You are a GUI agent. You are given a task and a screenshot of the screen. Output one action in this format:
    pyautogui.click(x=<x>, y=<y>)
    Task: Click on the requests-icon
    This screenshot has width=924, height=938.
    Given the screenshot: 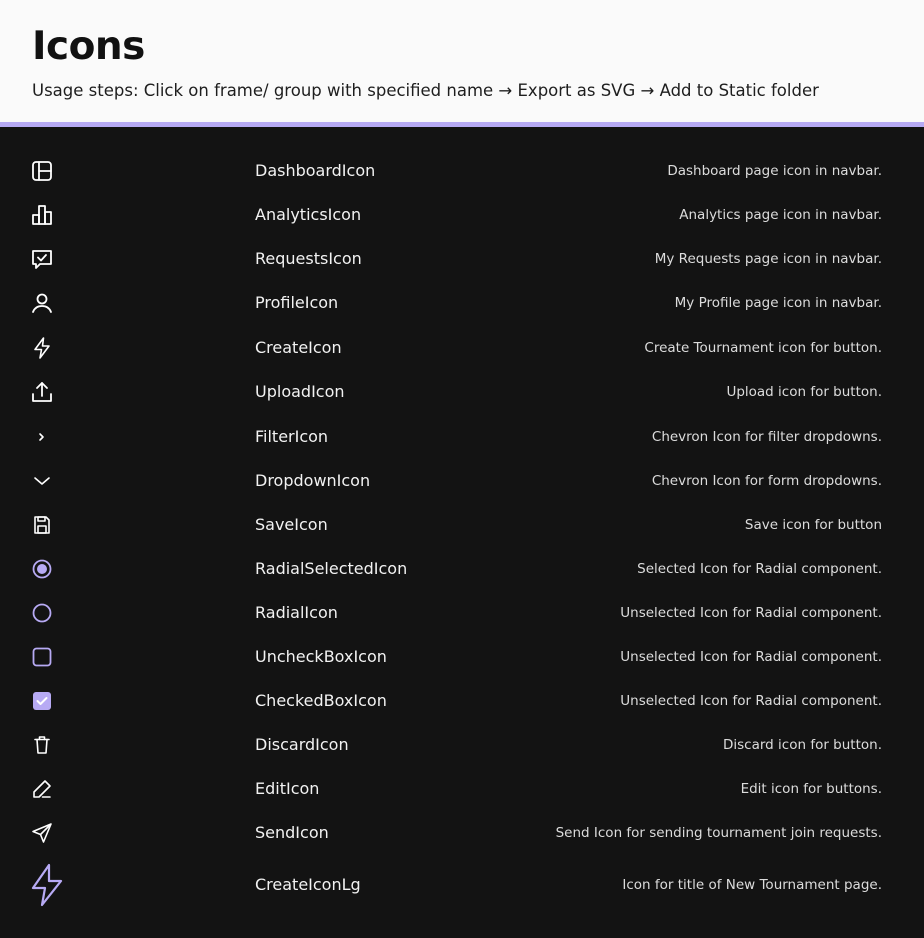 What is the action you would take?
    pyautogui.click(x=42, y=259)
    